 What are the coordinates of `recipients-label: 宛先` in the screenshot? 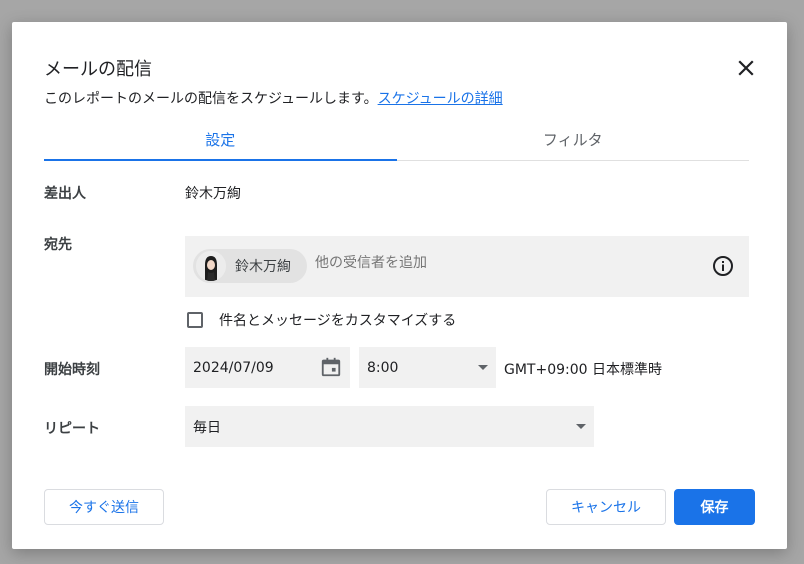 It's located at (58, 245).